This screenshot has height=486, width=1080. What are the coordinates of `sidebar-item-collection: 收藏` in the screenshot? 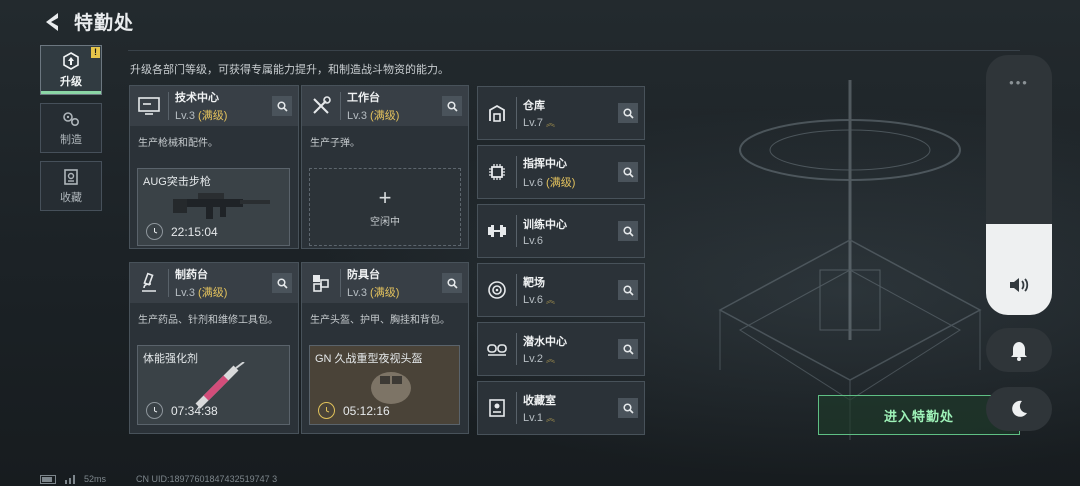 It's located at (71, 186).